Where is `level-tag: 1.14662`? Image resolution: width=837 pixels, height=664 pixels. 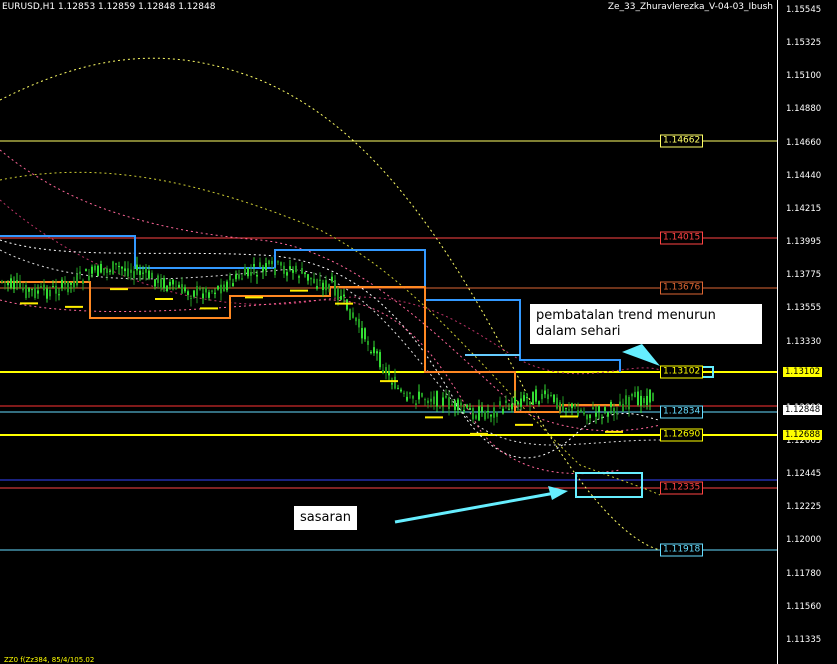
level-tag: 1.14662 is located at coordinates (682, 141).